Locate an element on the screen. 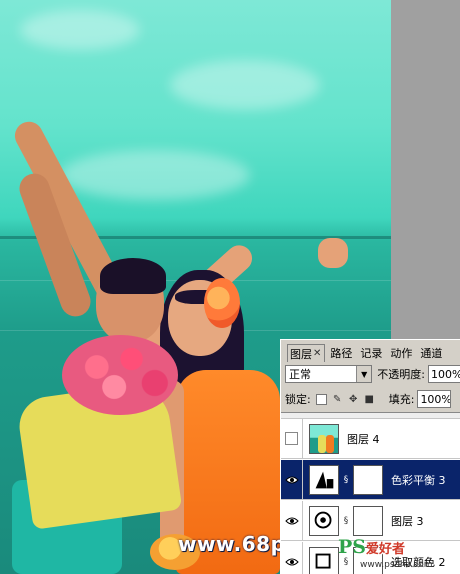 This screenshot has height=574, width=460. tab-channels: 通道 is located at coordinates (431, 353).